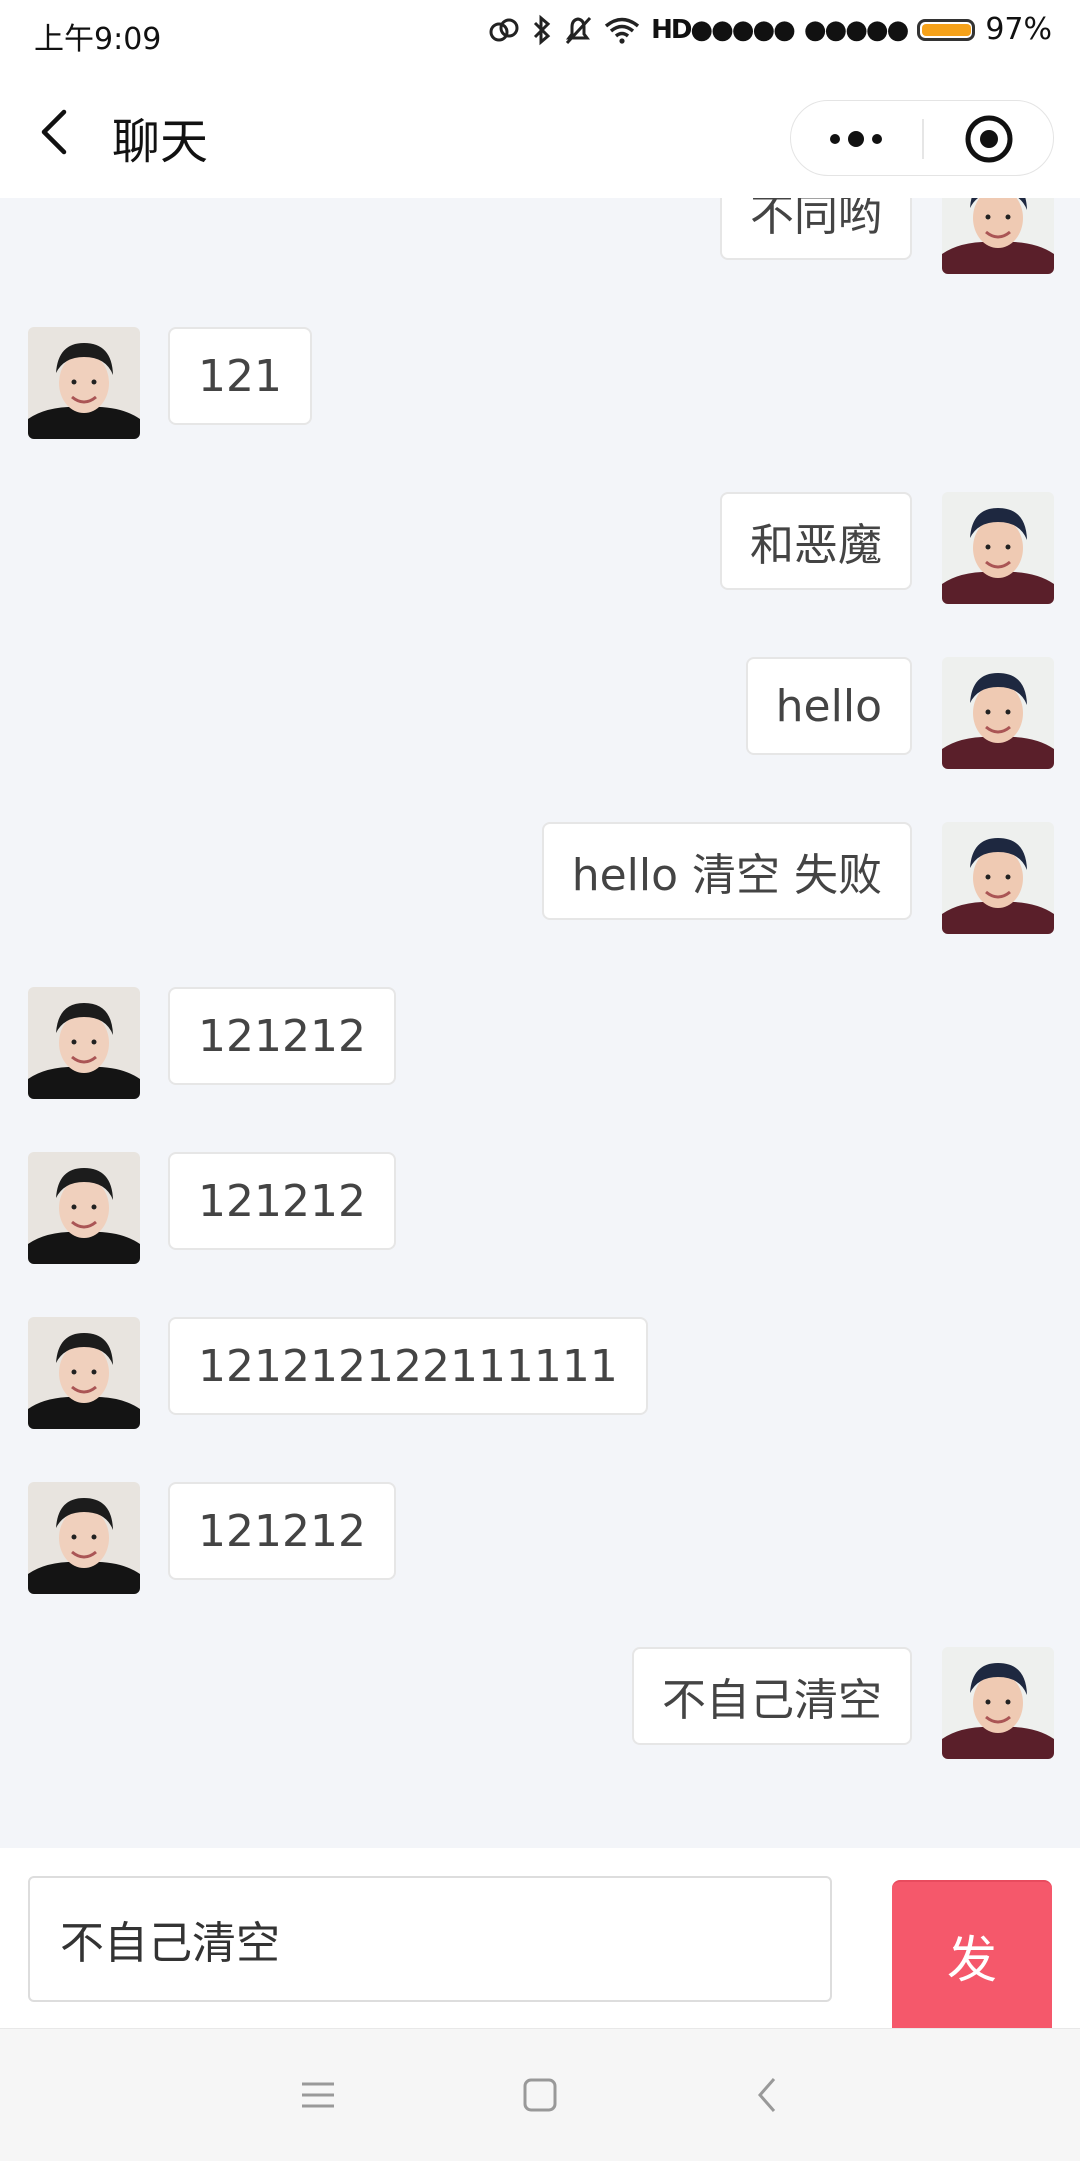 This screenshot has height=2161, width=1080. I want to click on battery-percent: 97%, so click(1018, 29).